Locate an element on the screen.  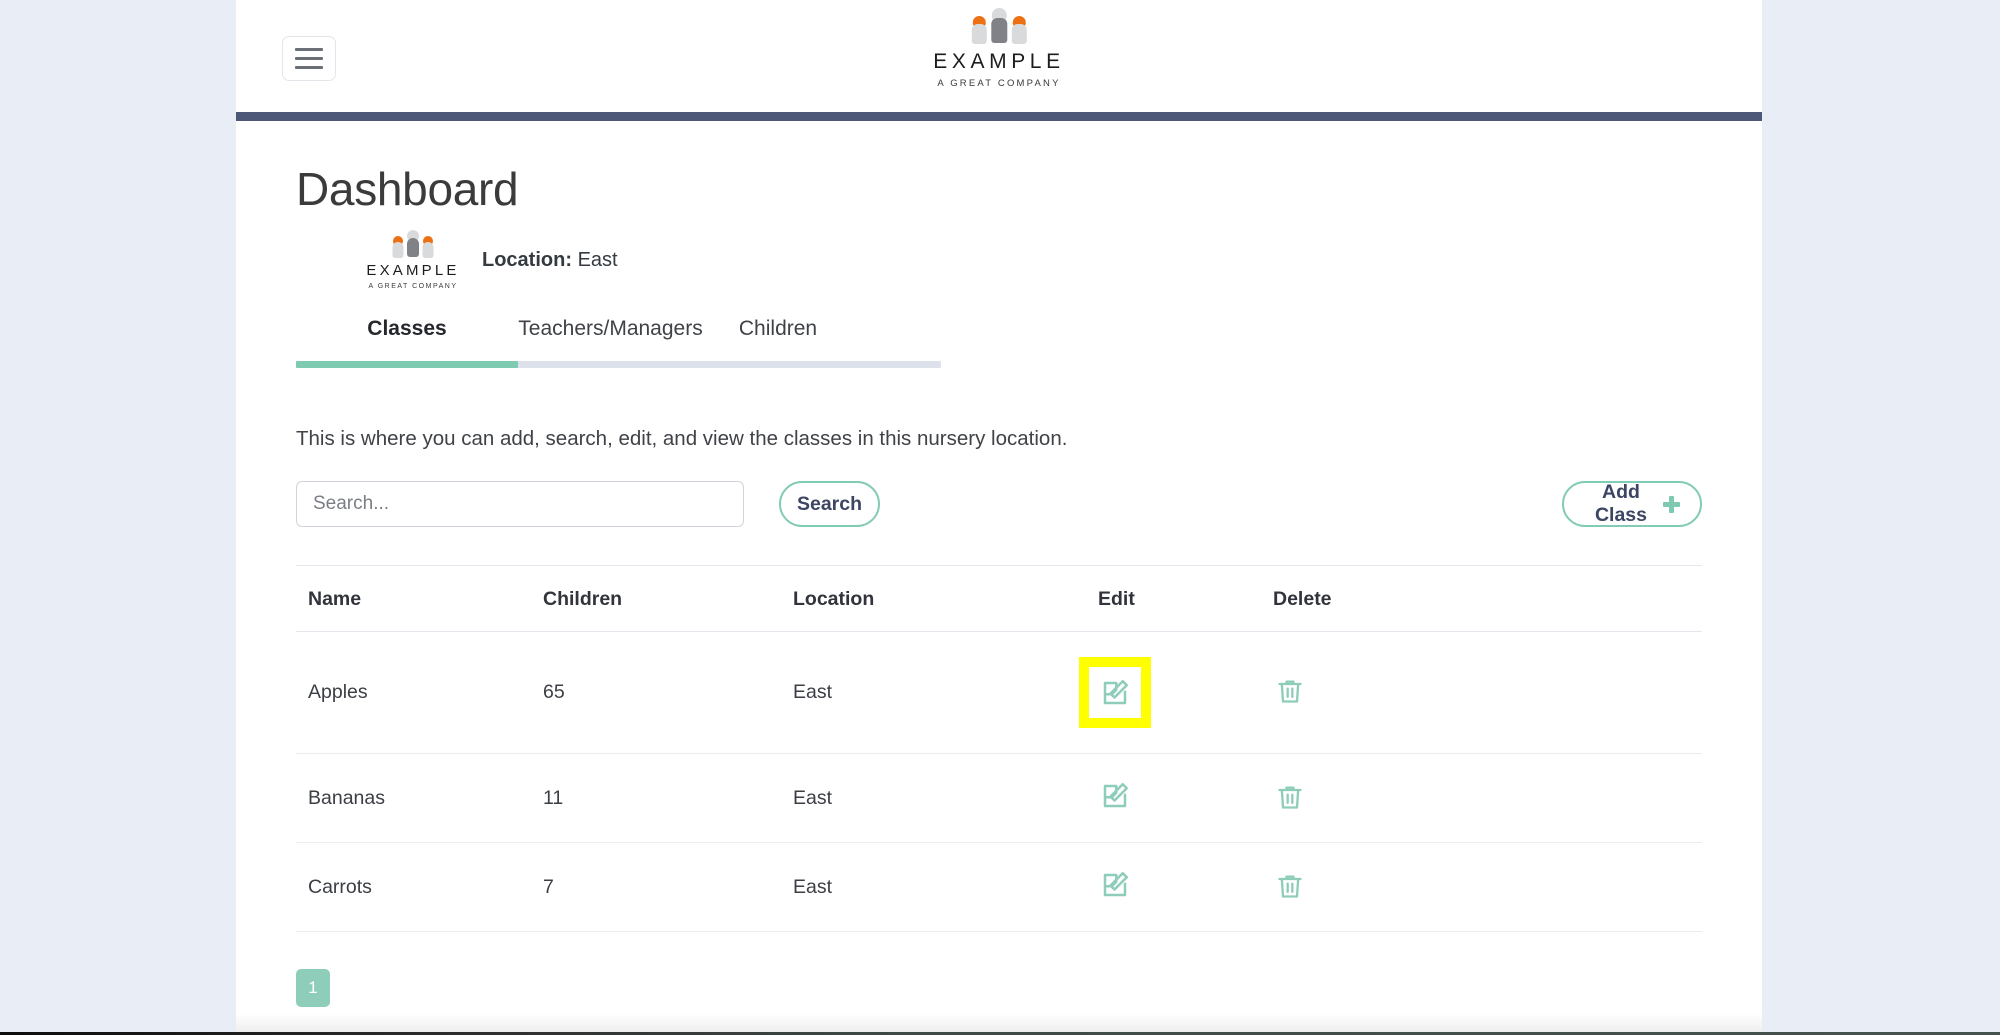
add-class-button: Add Class is located at coordinates (1632, 504).